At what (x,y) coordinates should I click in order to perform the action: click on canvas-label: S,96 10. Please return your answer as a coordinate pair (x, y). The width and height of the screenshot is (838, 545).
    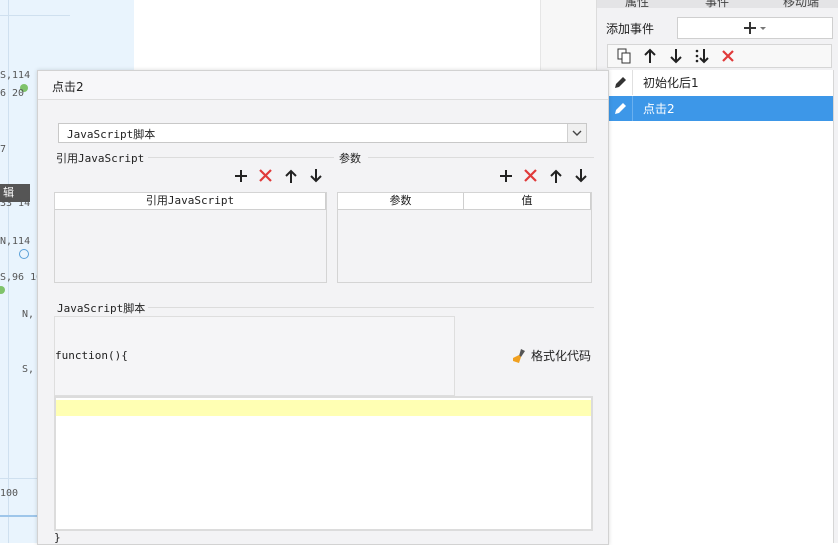
    Looking at the image, I should click on (21, 277).